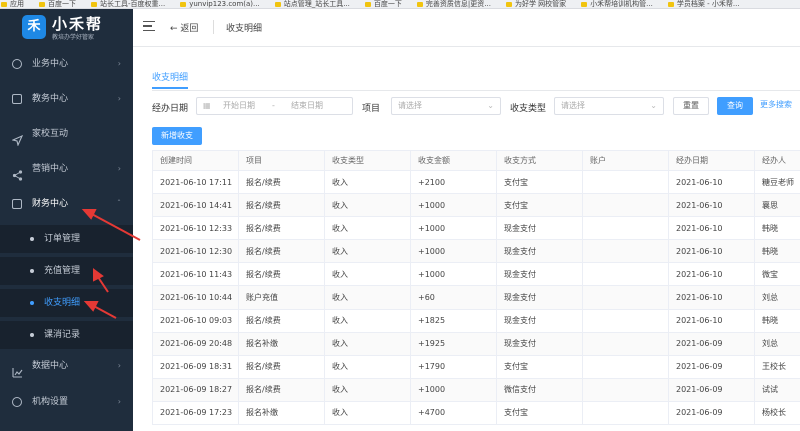  I want to click on sidebar-item-label: 数据中心, so click(50, 366).